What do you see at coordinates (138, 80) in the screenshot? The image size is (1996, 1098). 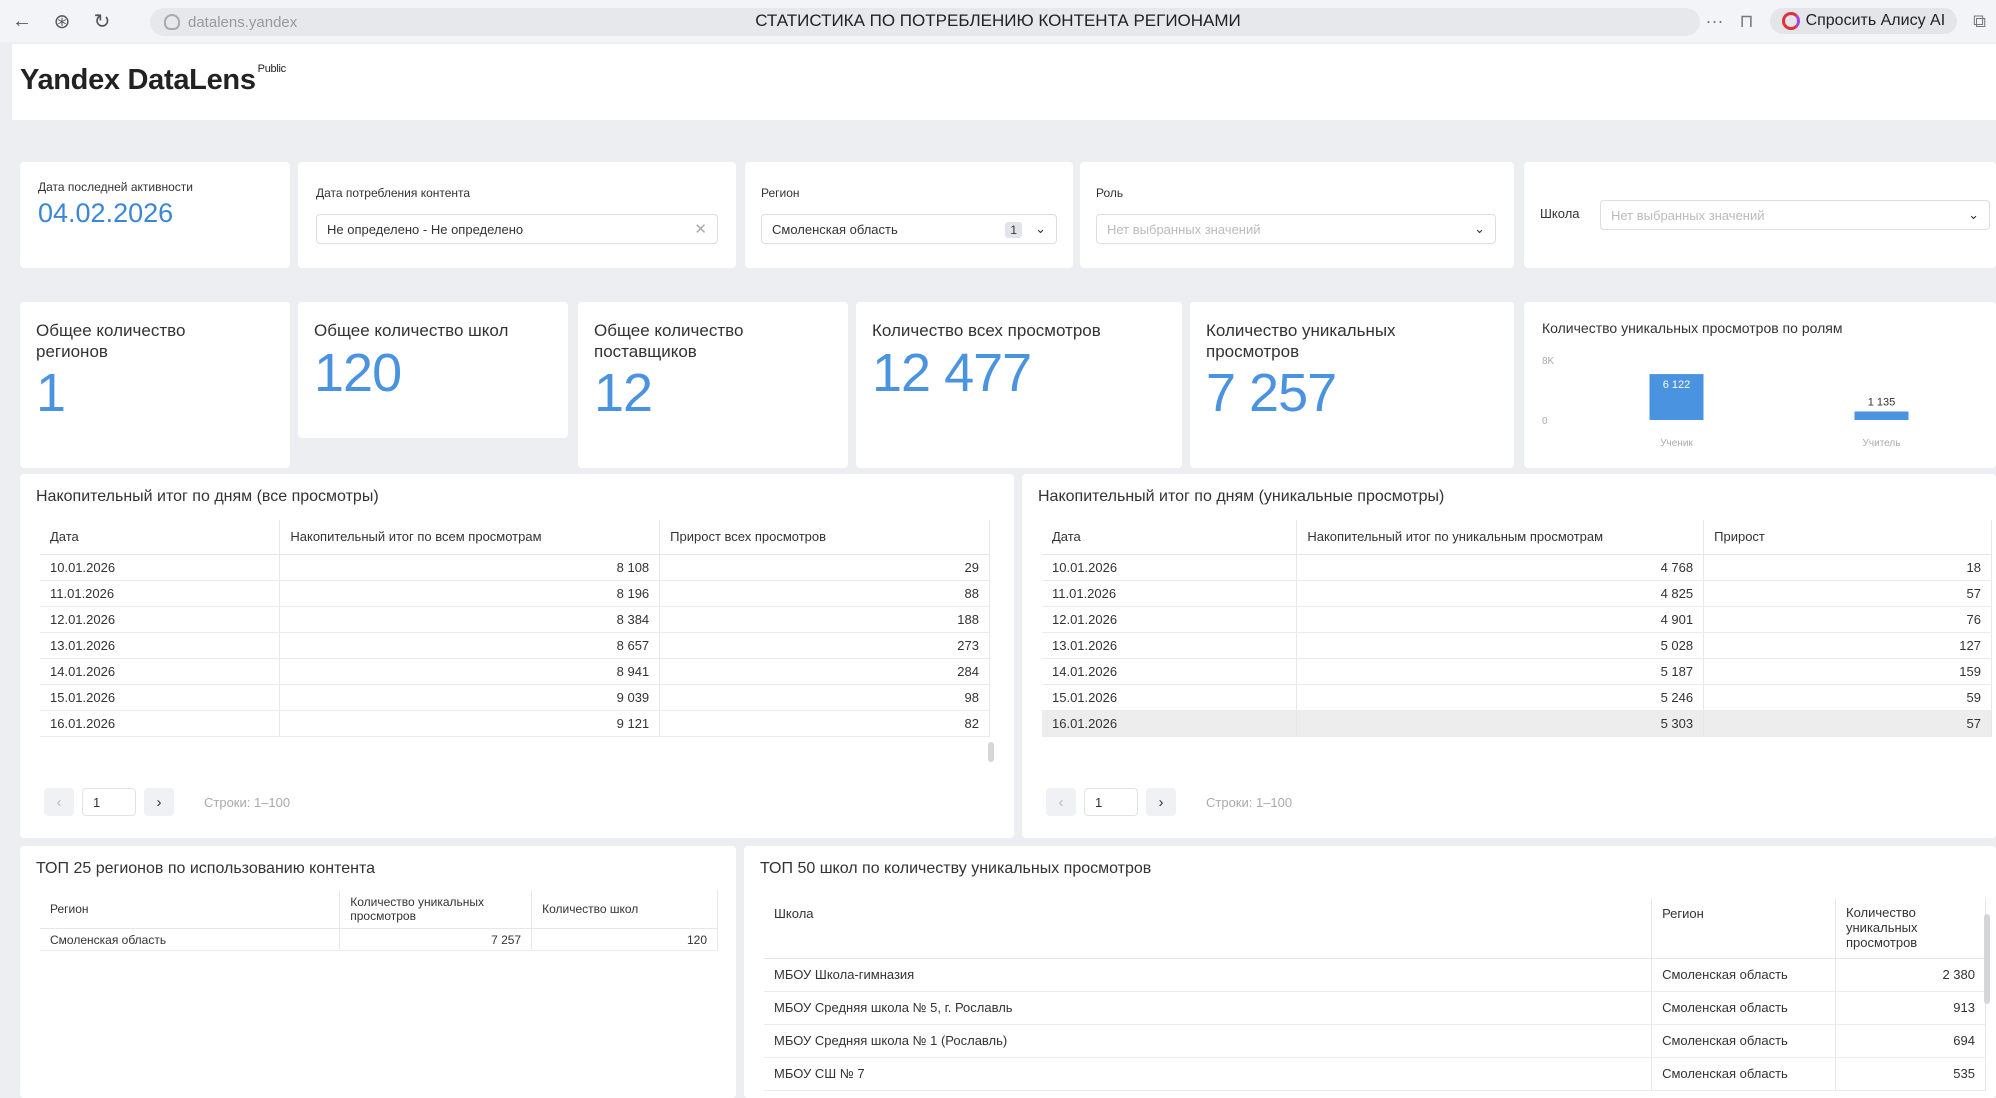 I see `logo-text: Yandex DataLens` at bounding box center [138, 80].